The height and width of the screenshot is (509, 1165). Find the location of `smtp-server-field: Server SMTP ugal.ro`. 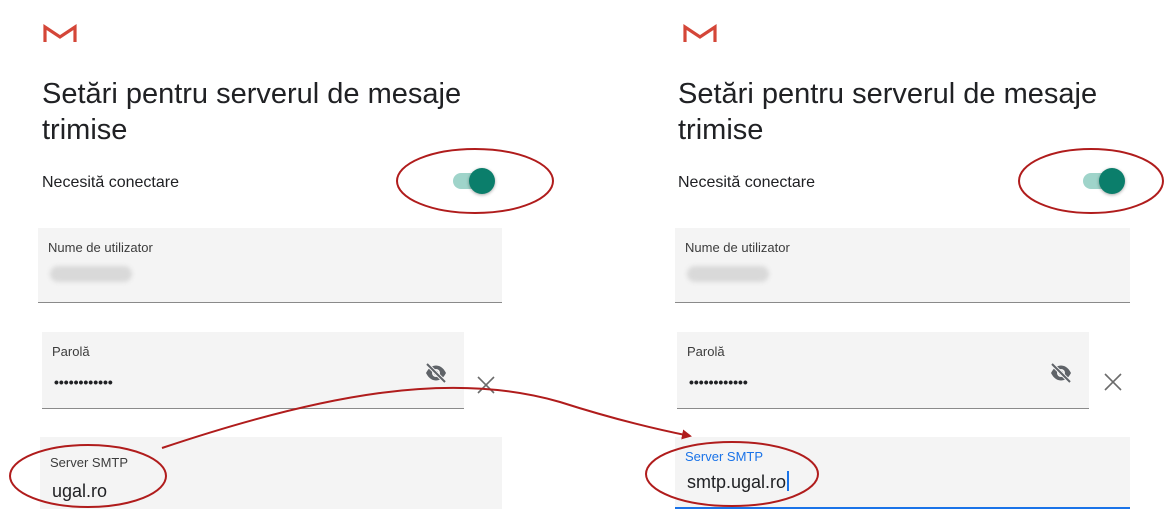

smtp-server-field: Server SMTP ugal.ro is located at coordinates (271, 473).